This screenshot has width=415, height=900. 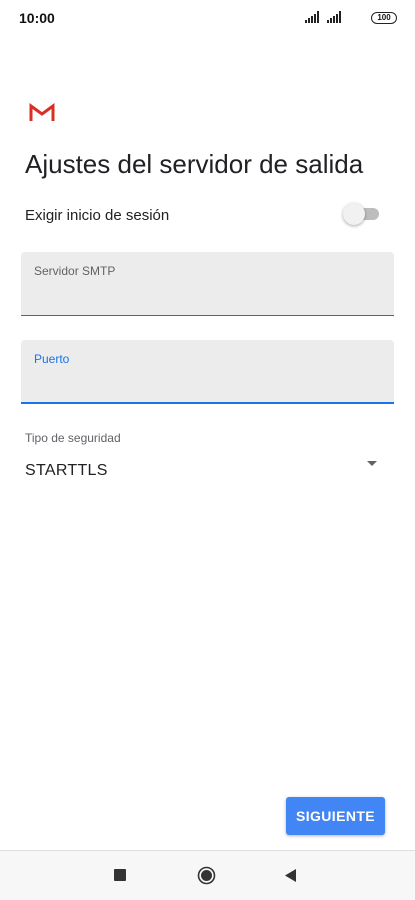 I want to click on security-type-dropdown: STARTTLS, so click(x=207, y=470).